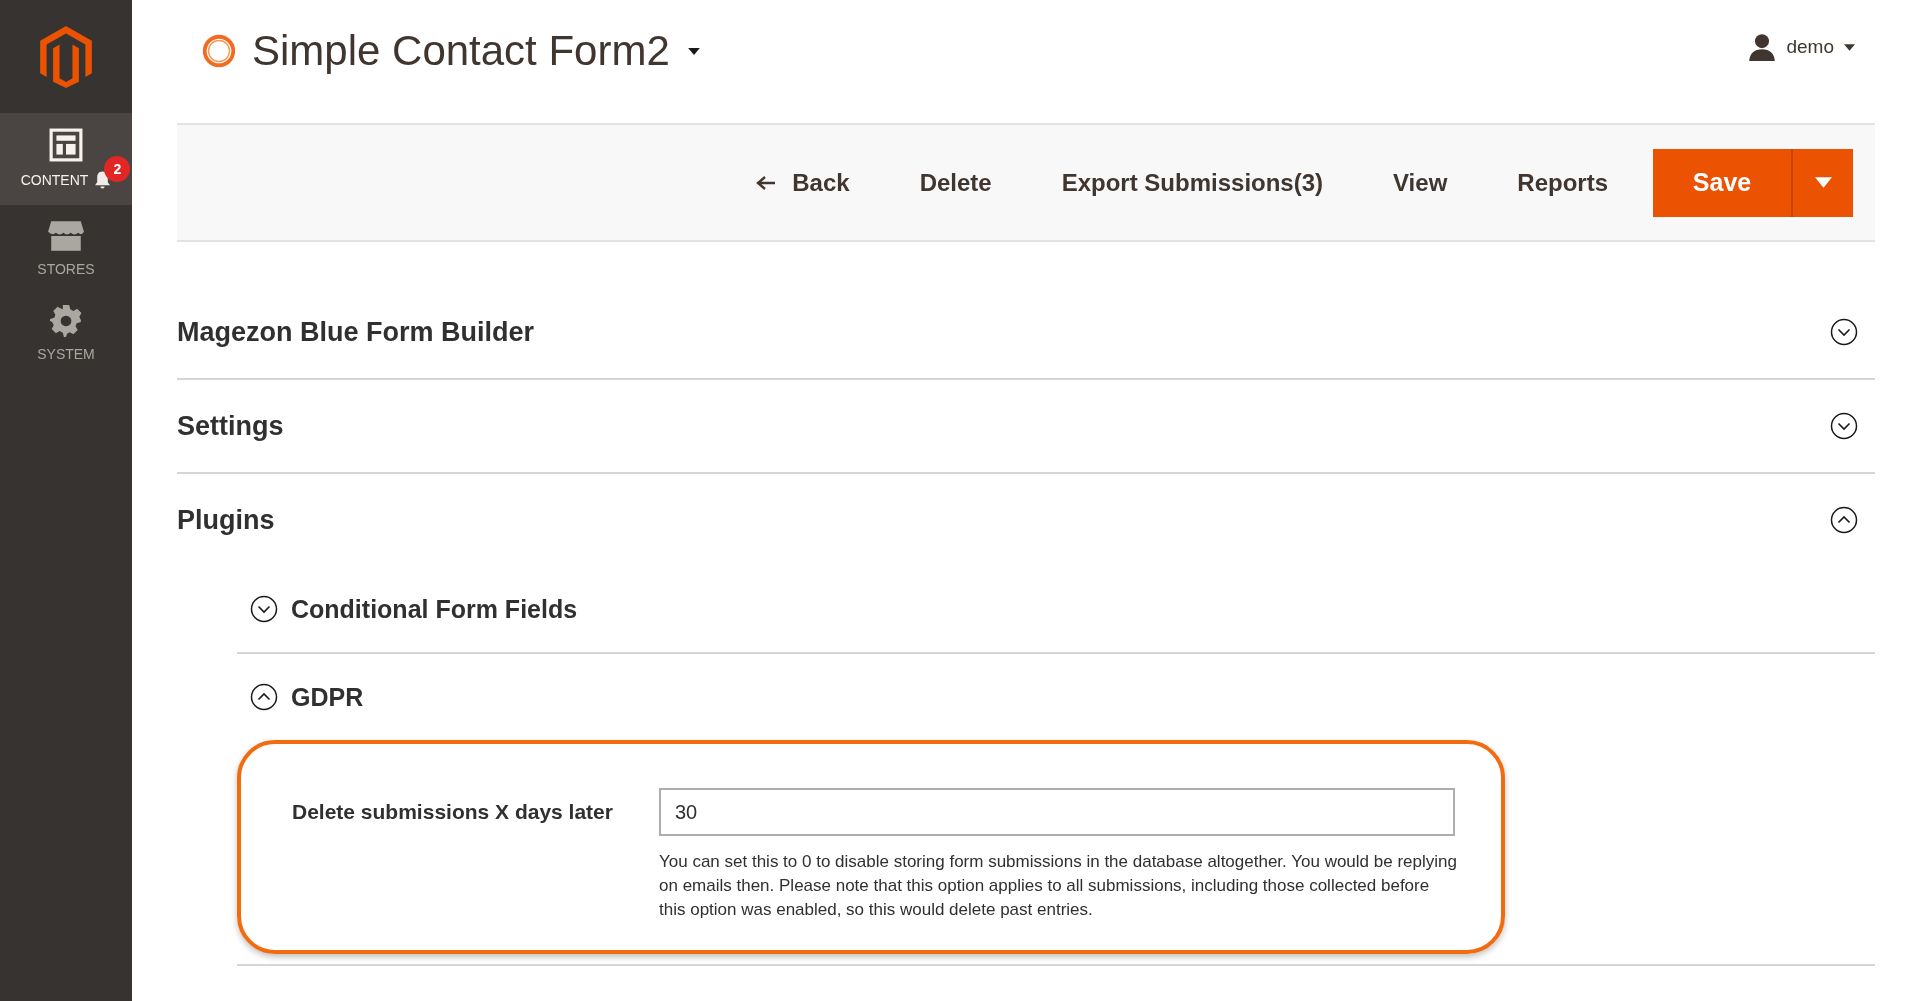 The width and height of the screenshot is (1920, 1001). I want to click on toolbar-button: Back, so click(803, 182).